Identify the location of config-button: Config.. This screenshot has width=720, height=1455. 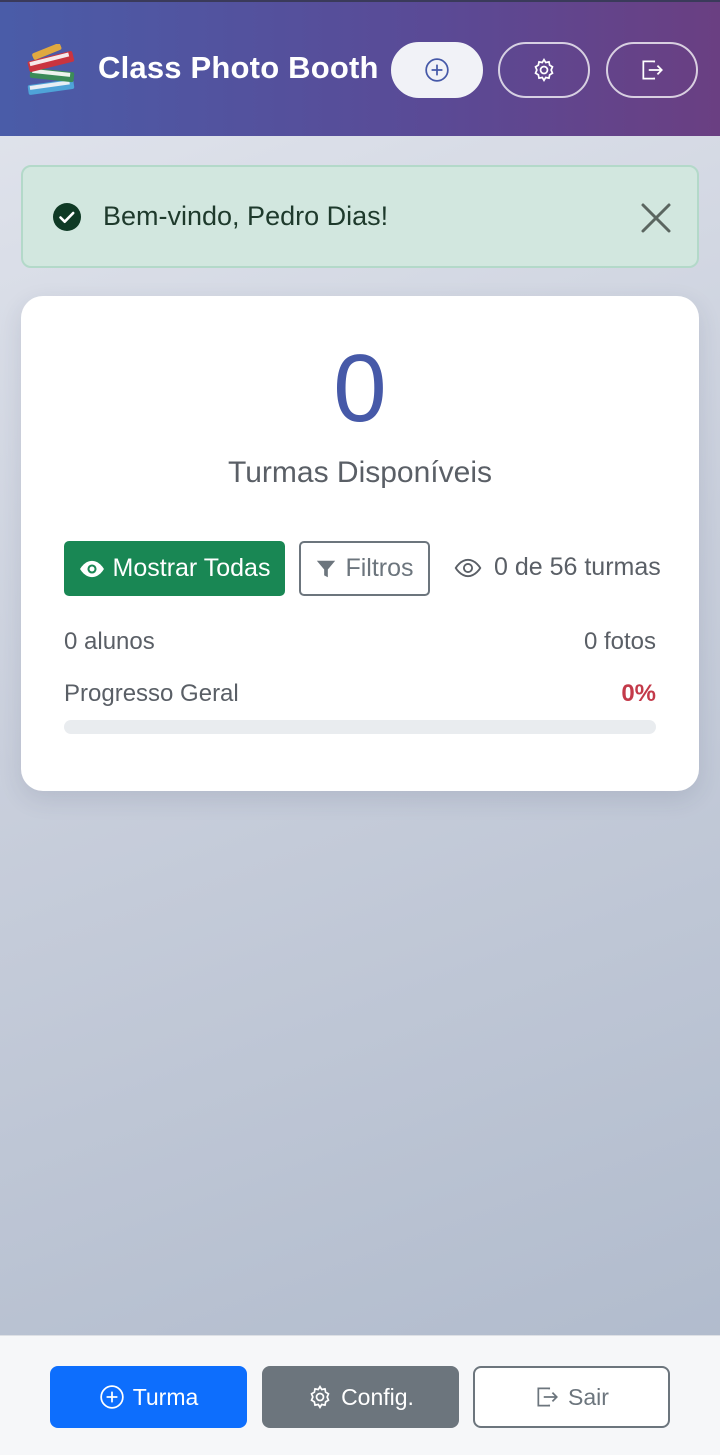
(360, 1397).